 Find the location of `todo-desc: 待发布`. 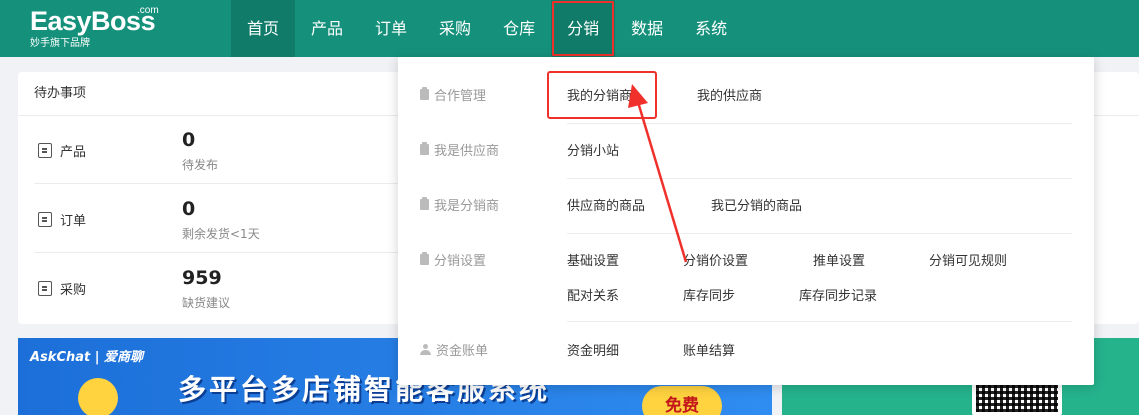

todo-desc: 待发布 is located at coordinates (200, 165).